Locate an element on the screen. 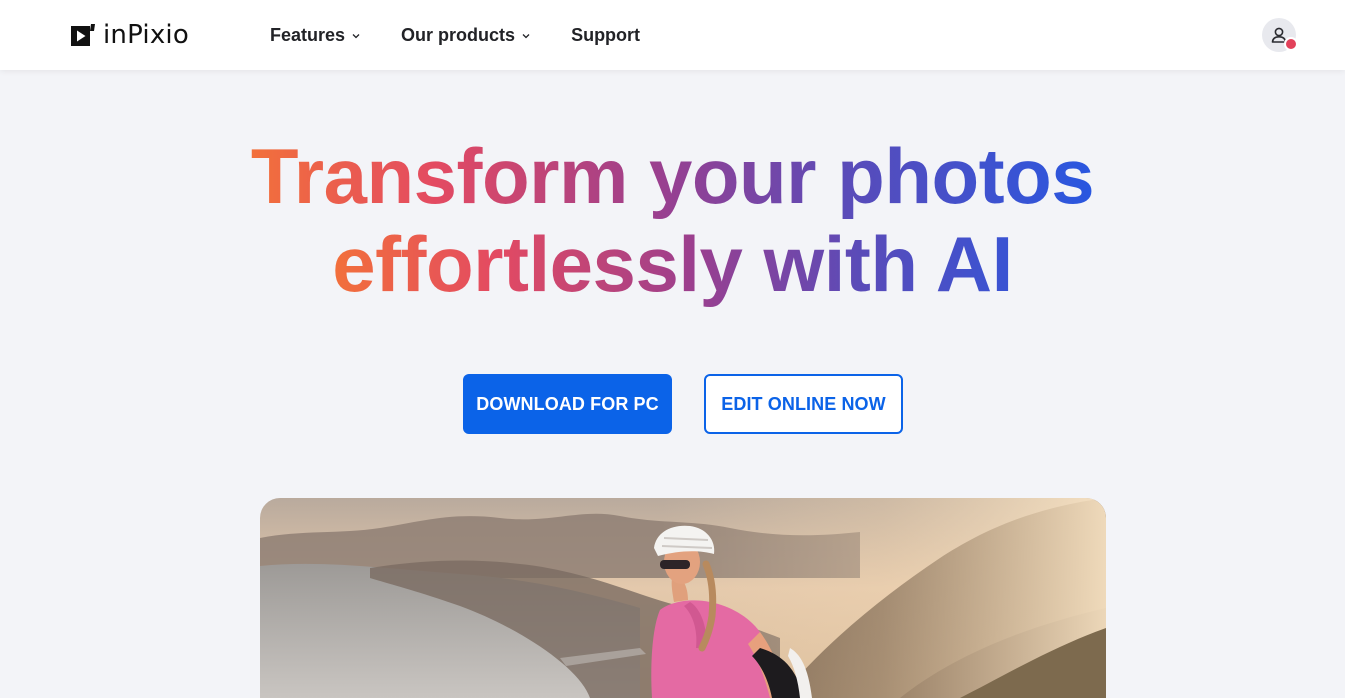  hero-headline-line1: Transform your photos is located at coordinates (672, 176).